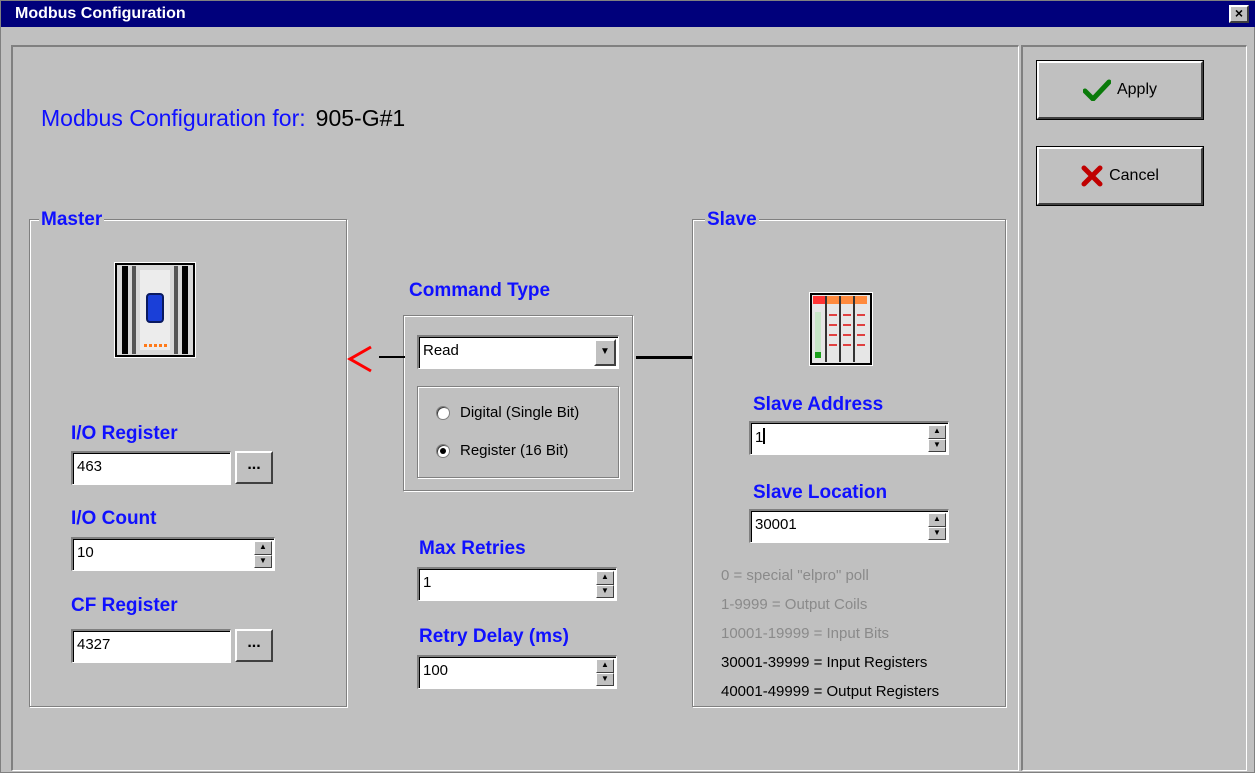 This screenshot has width=1255, height=773. What do you see at coordinates (776, 524) in the screenshot?
I see `slave-location-value: 30001` at bounding box center [776, 524].